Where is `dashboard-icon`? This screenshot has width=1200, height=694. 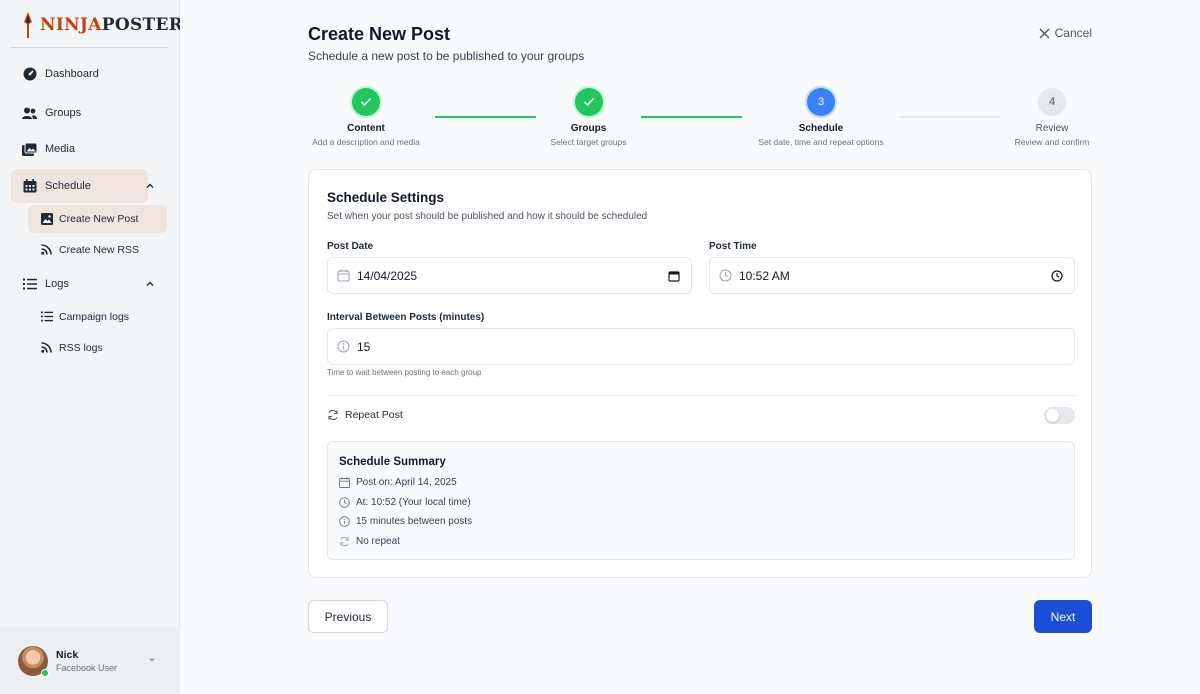
dashboard-icon is located at coordinates (29, 74).